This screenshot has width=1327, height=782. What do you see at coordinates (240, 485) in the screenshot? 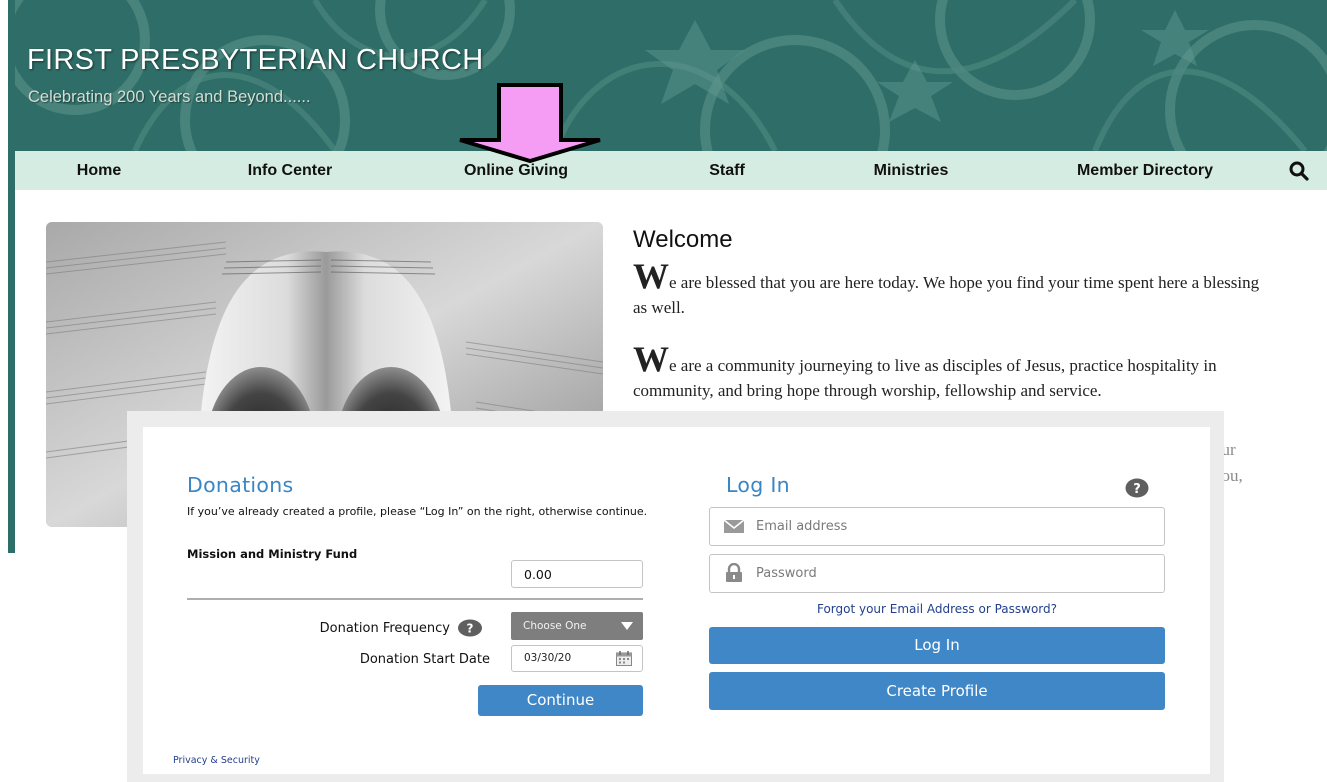
I see `donations-heading: Donations` at bounding box center [240, 485].